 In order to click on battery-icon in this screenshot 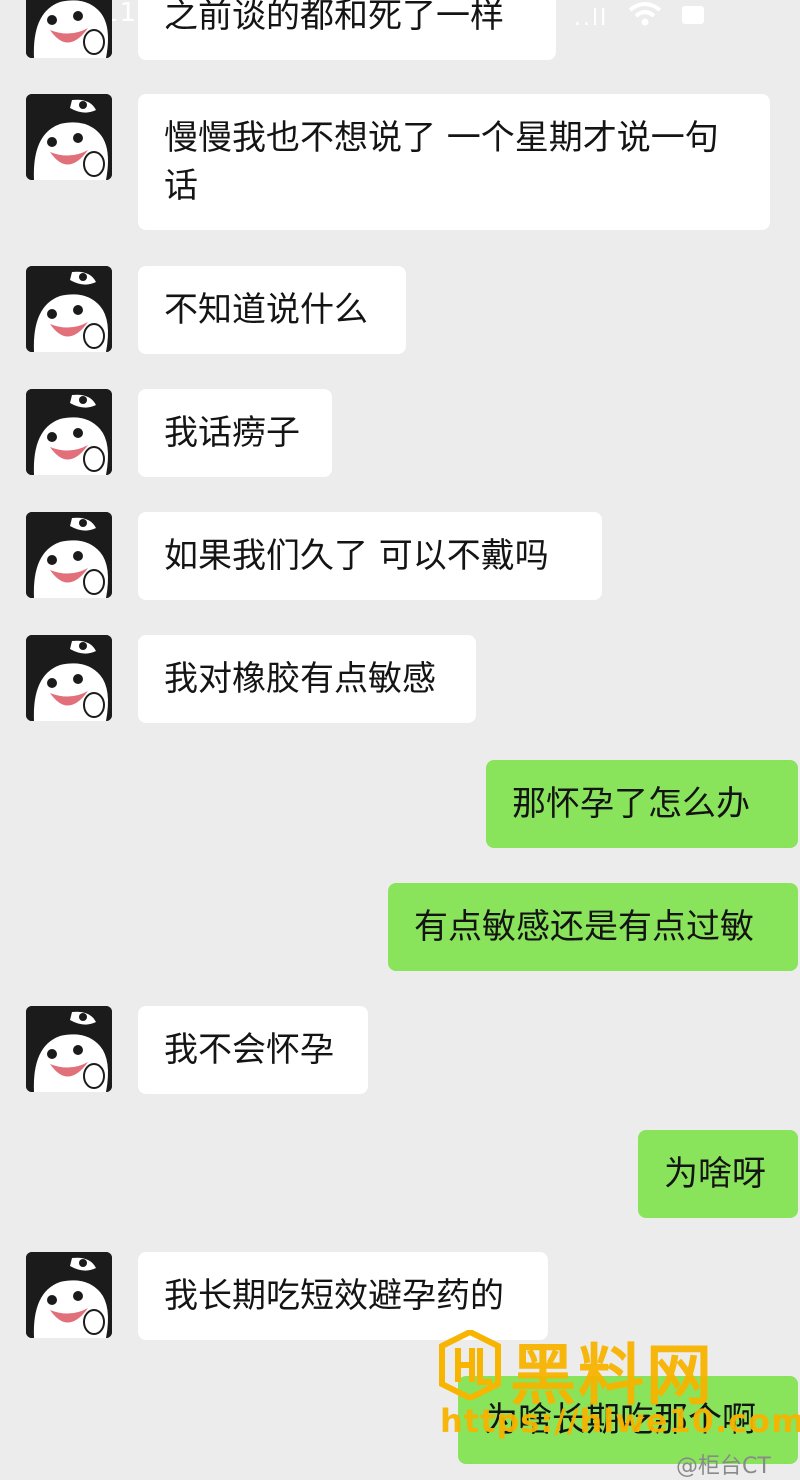, I will do `click(693, 15)`.